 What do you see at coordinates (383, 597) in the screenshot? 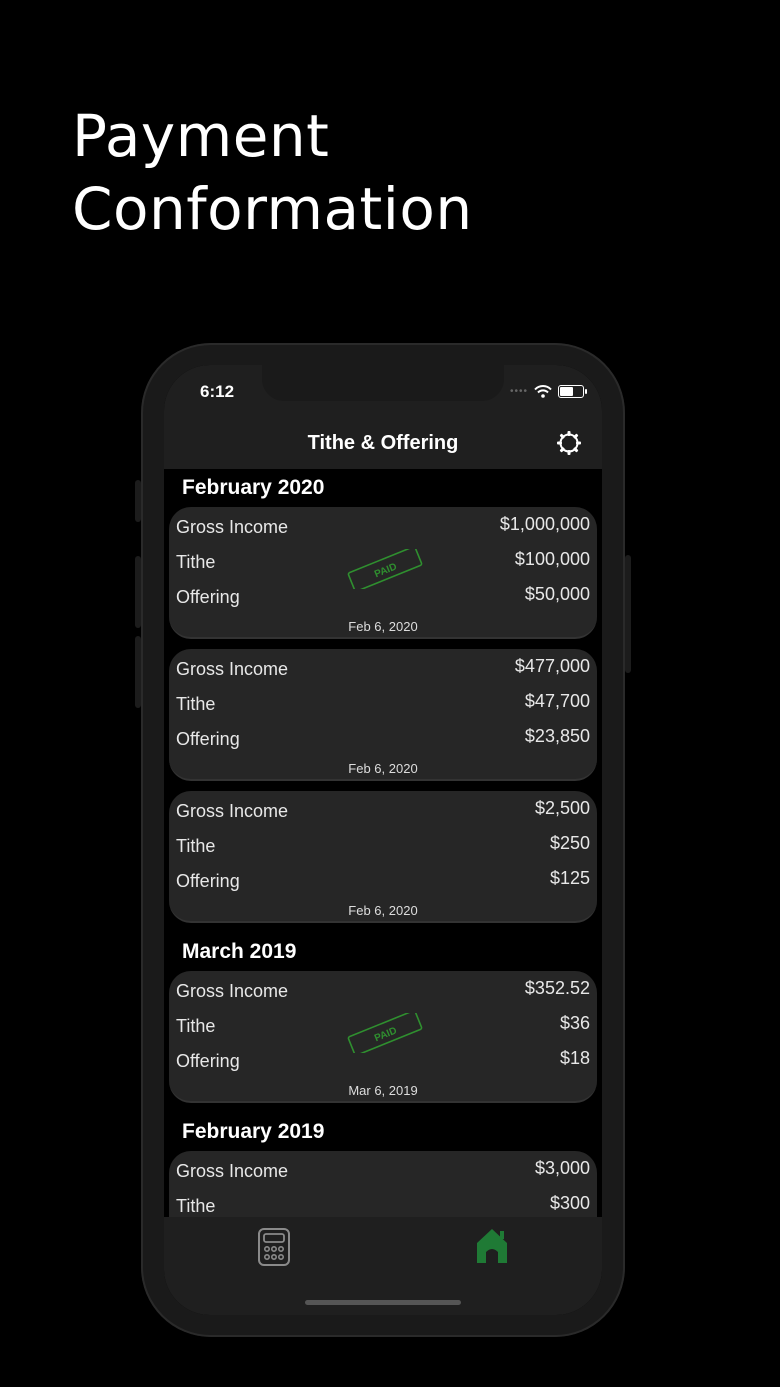
I see `offering-row: Offering $50,000` at bounding box center [383, 597].